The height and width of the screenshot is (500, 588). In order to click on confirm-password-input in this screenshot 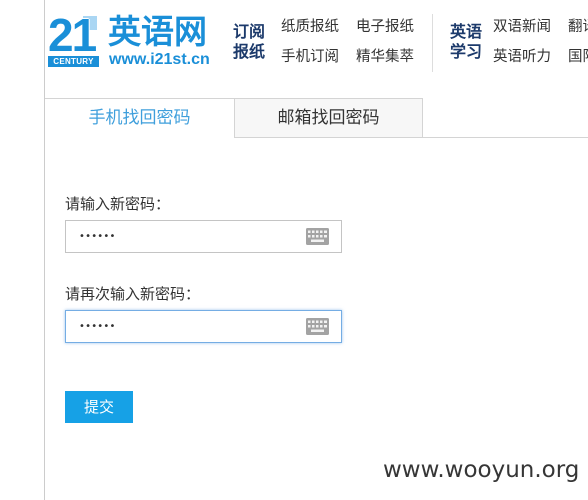, I will do `click(203, 326)`.